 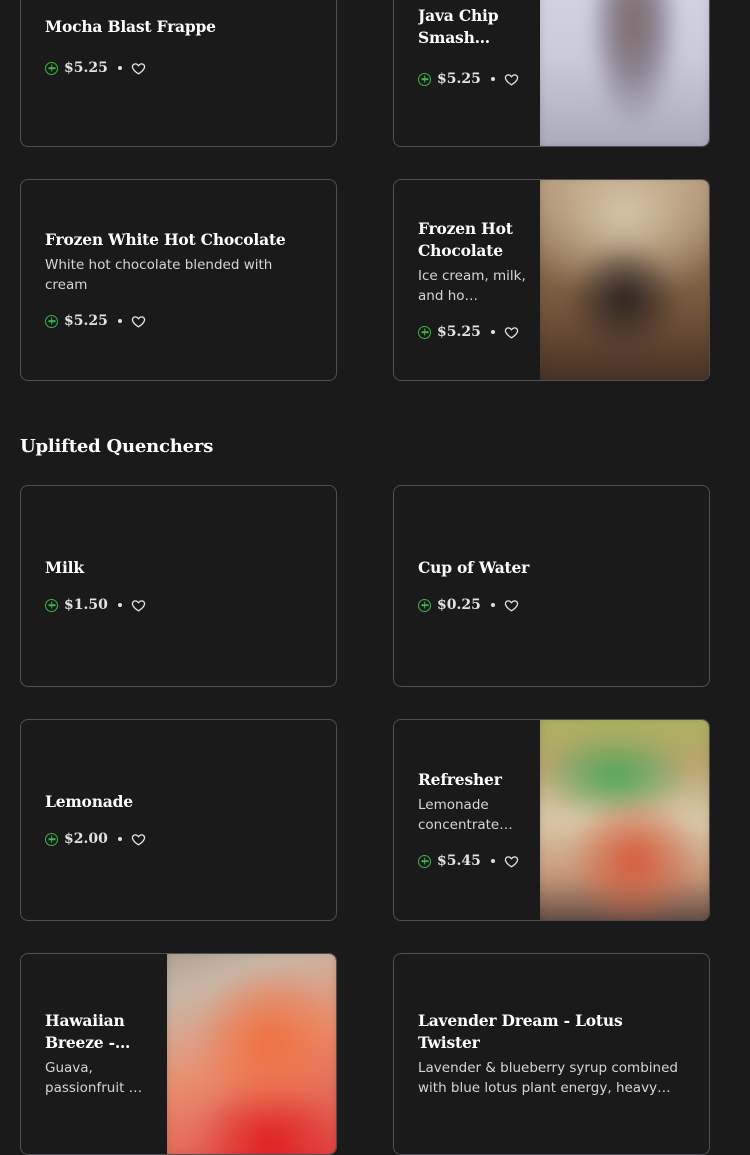 I want to click on item-name: Frozen Hot Chocolate, so click(x=465, y=239).